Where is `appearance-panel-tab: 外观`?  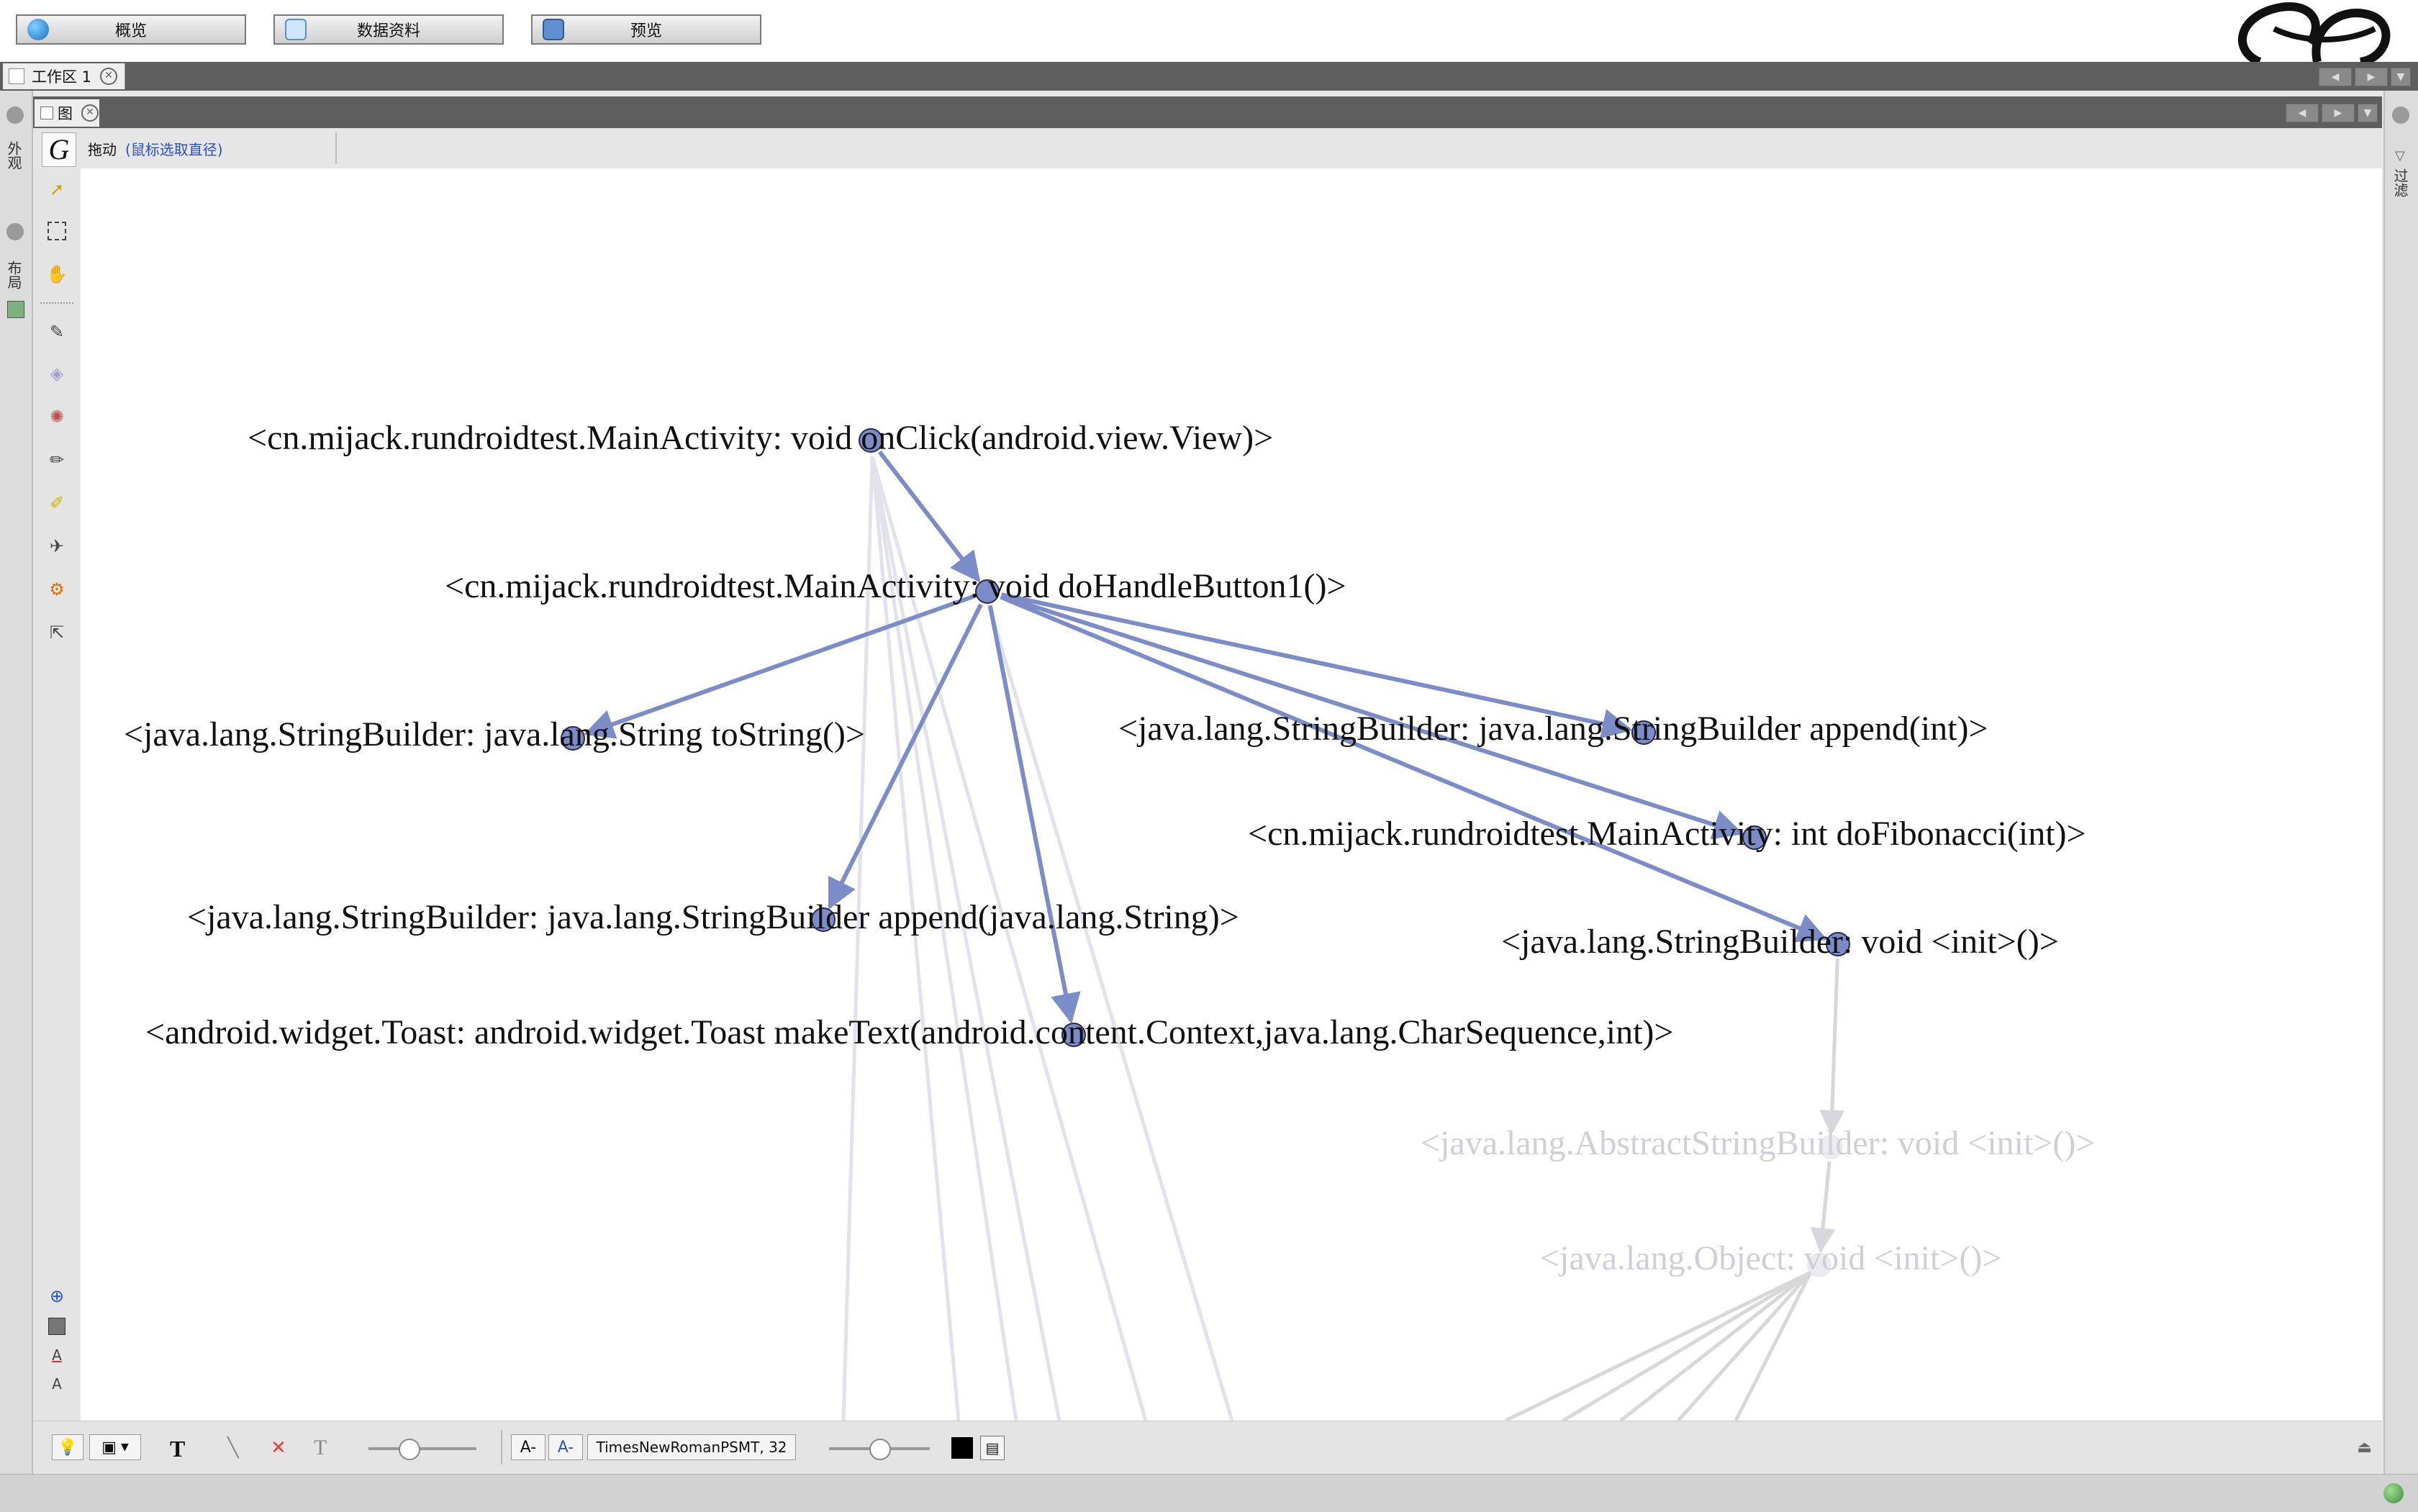
appearance-panel-tab: 外观 is located at coordinates (14, 156).